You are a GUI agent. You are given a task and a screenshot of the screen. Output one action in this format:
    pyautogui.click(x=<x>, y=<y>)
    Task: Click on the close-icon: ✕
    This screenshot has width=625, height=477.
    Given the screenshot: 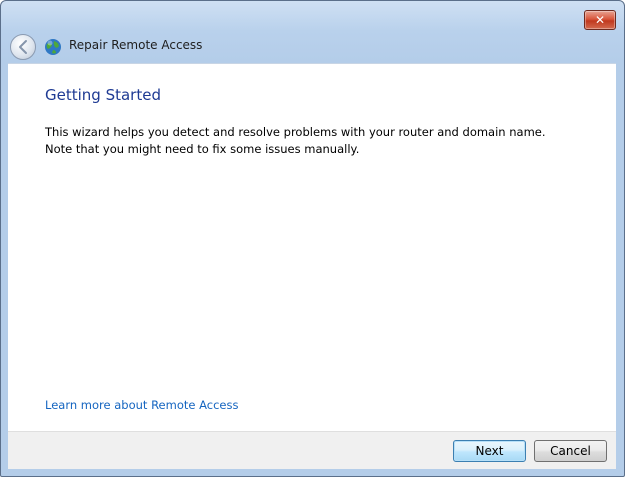 What is the action you would take?
    pyautogui.click(x=600, y=20)
    